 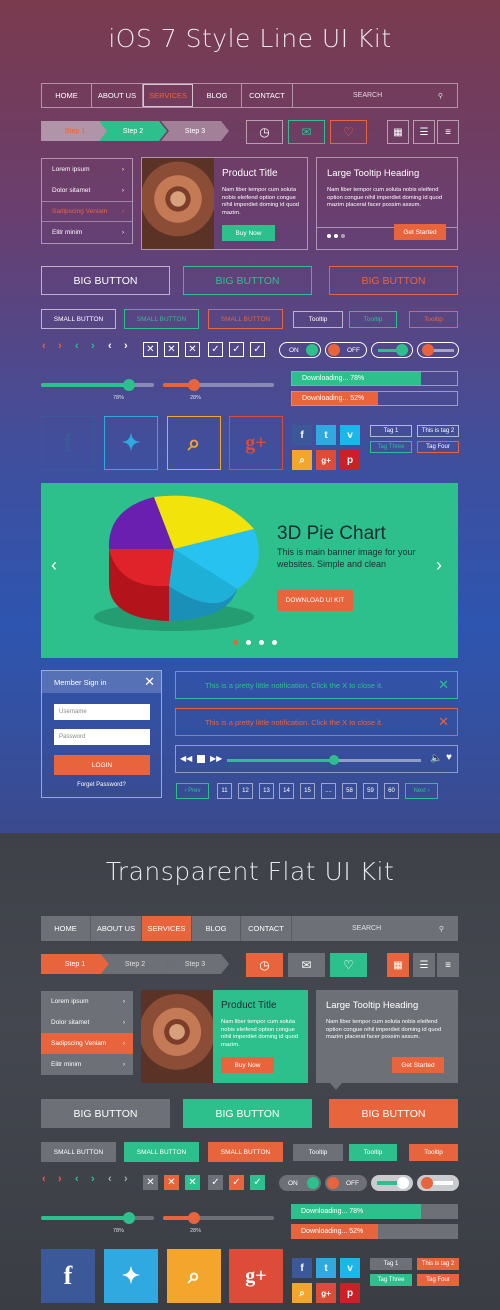 I want to click on page-link: 12, so click(x=245, y=791).